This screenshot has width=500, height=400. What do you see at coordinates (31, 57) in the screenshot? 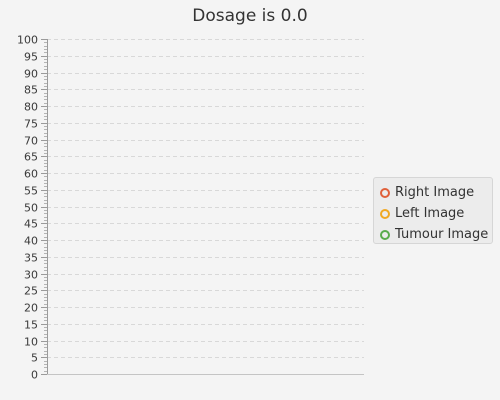
I see `y-tick-label: 95` at bounding box center [31, 57].